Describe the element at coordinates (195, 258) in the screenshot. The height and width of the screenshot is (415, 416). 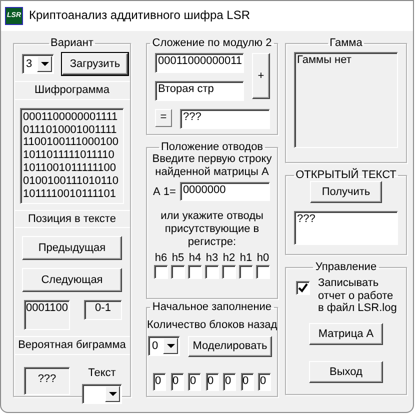
I see `tap-label: h4` at that location.